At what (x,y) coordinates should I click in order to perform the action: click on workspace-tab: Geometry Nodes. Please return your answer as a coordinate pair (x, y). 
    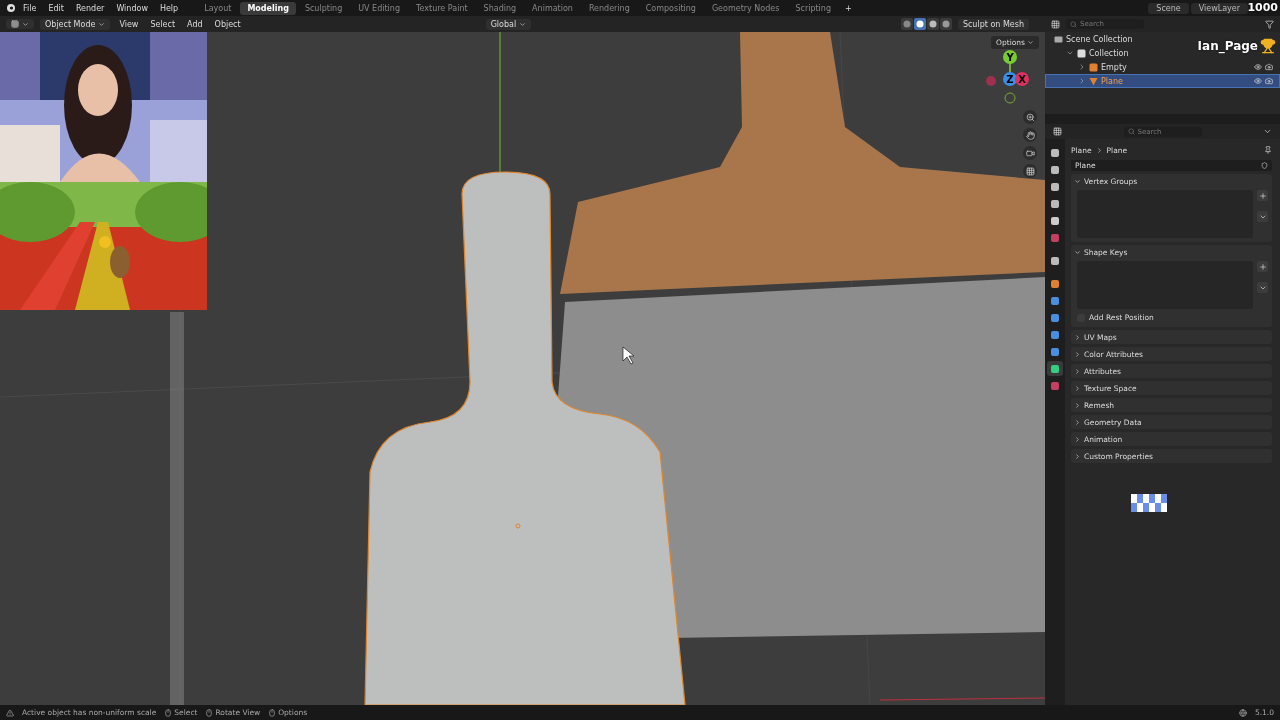
    Looking at the image, I should click on (745, 8).